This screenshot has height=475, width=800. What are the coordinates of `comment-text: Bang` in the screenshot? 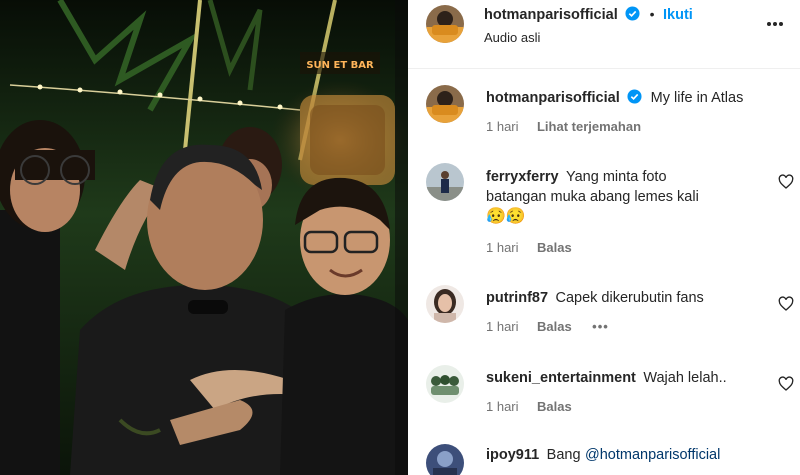 It's located at (563, 455).